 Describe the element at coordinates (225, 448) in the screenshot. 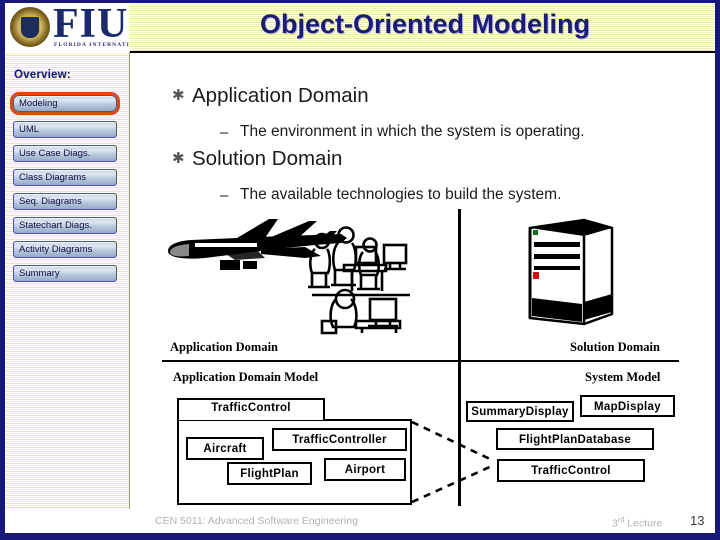

I see `uml-class-aircraft: Aircraft` at that location.